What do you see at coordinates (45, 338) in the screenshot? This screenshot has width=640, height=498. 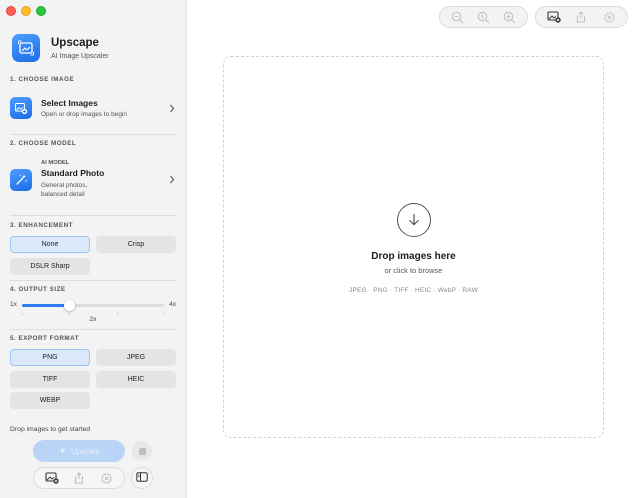 I see `section-label-export-format: 5. EXPORT FORMAT` at bounding box center [45, 338].